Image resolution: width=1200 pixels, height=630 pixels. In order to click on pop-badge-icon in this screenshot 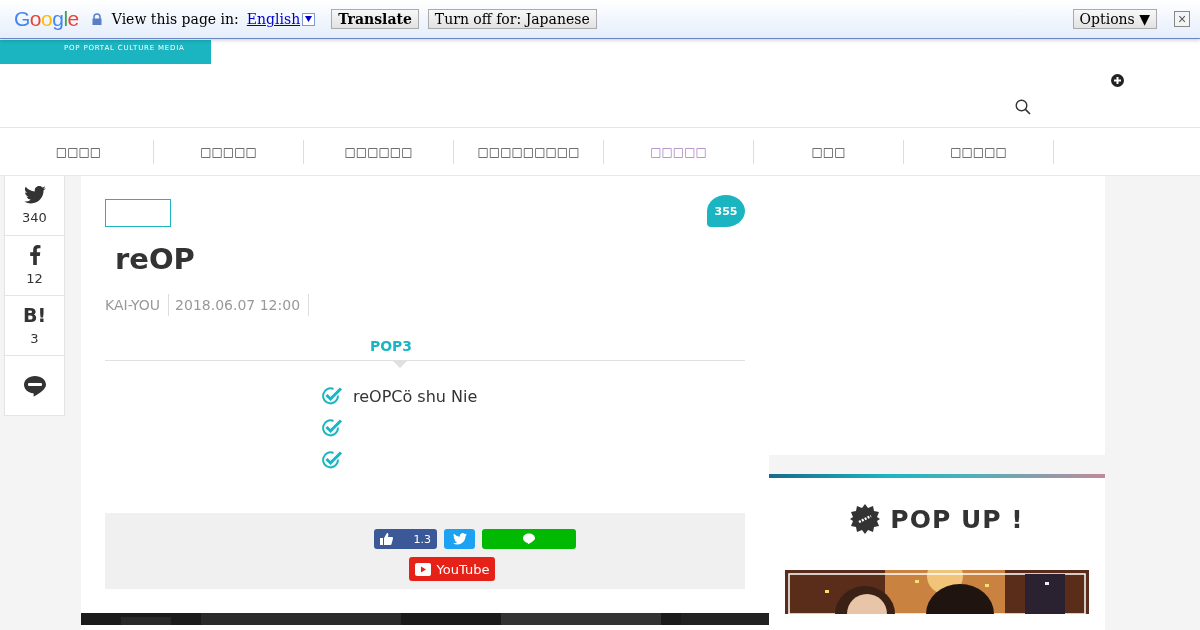, I will do `click(865, 519)`.